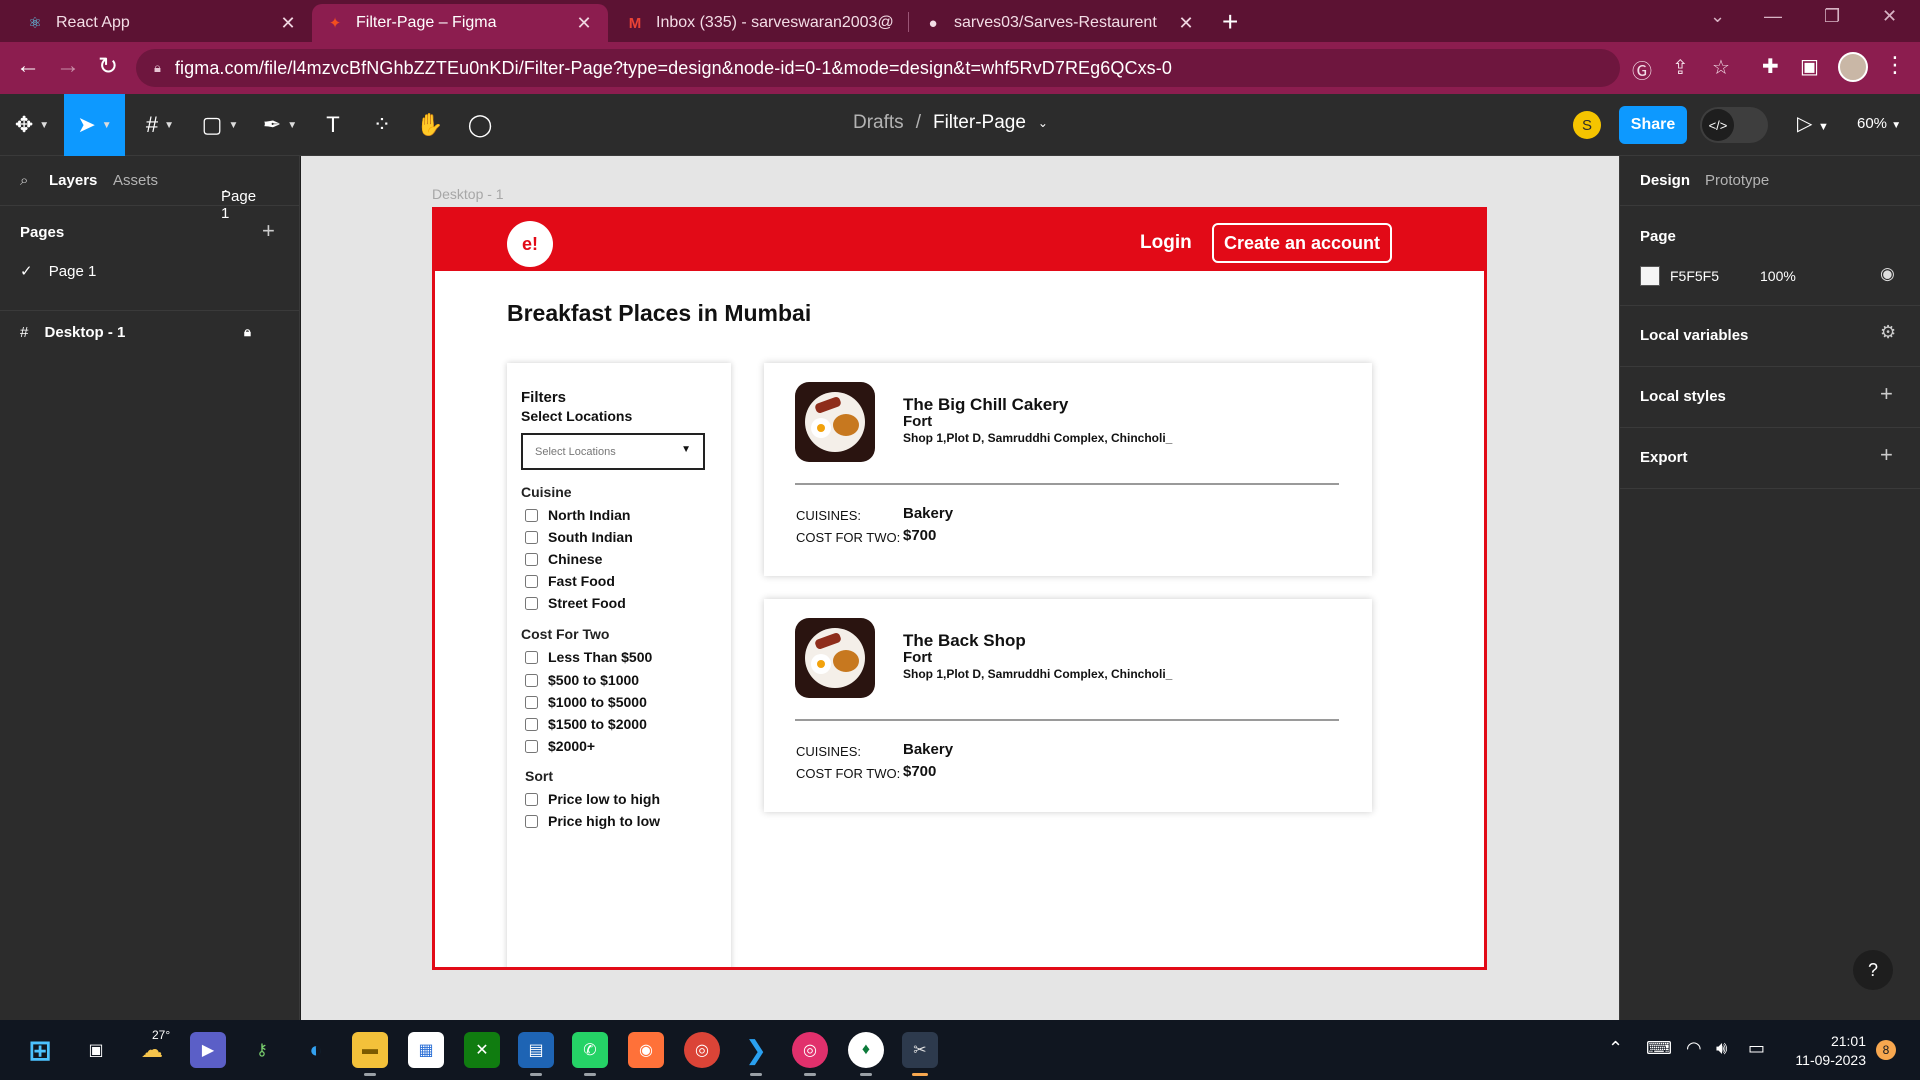 The height and width of the screenshot is (1080, 1920). What do you see at coordinates (135, 180) in the screenshot?
I see `tab-assets: Assets` at bounding box center [135, 180].